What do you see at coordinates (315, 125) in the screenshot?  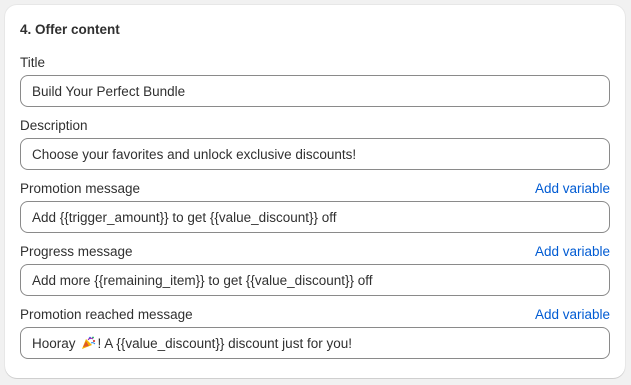 I see `description-field-header: Description` at bounding box center [315, 125].